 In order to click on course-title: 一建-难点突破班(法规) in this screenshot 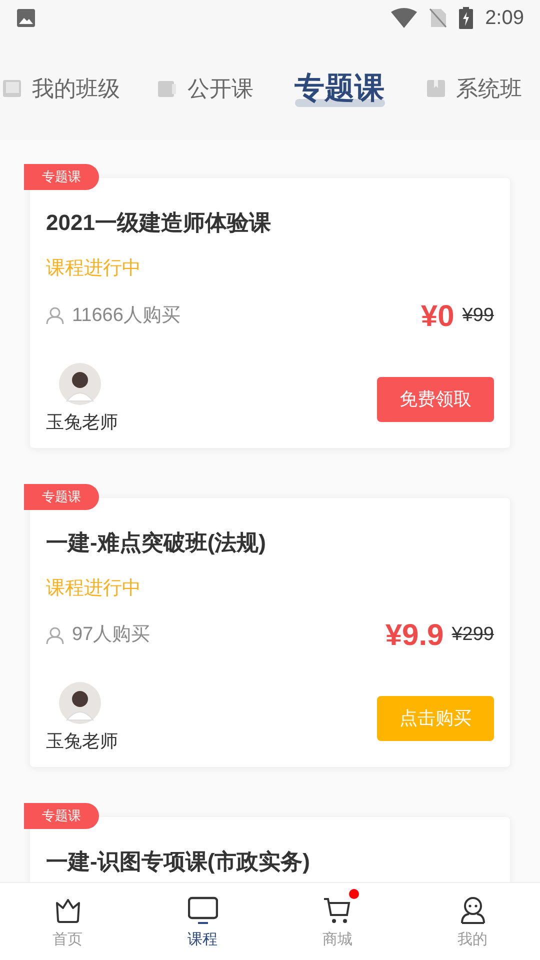, I will do `click(156, 542)`.